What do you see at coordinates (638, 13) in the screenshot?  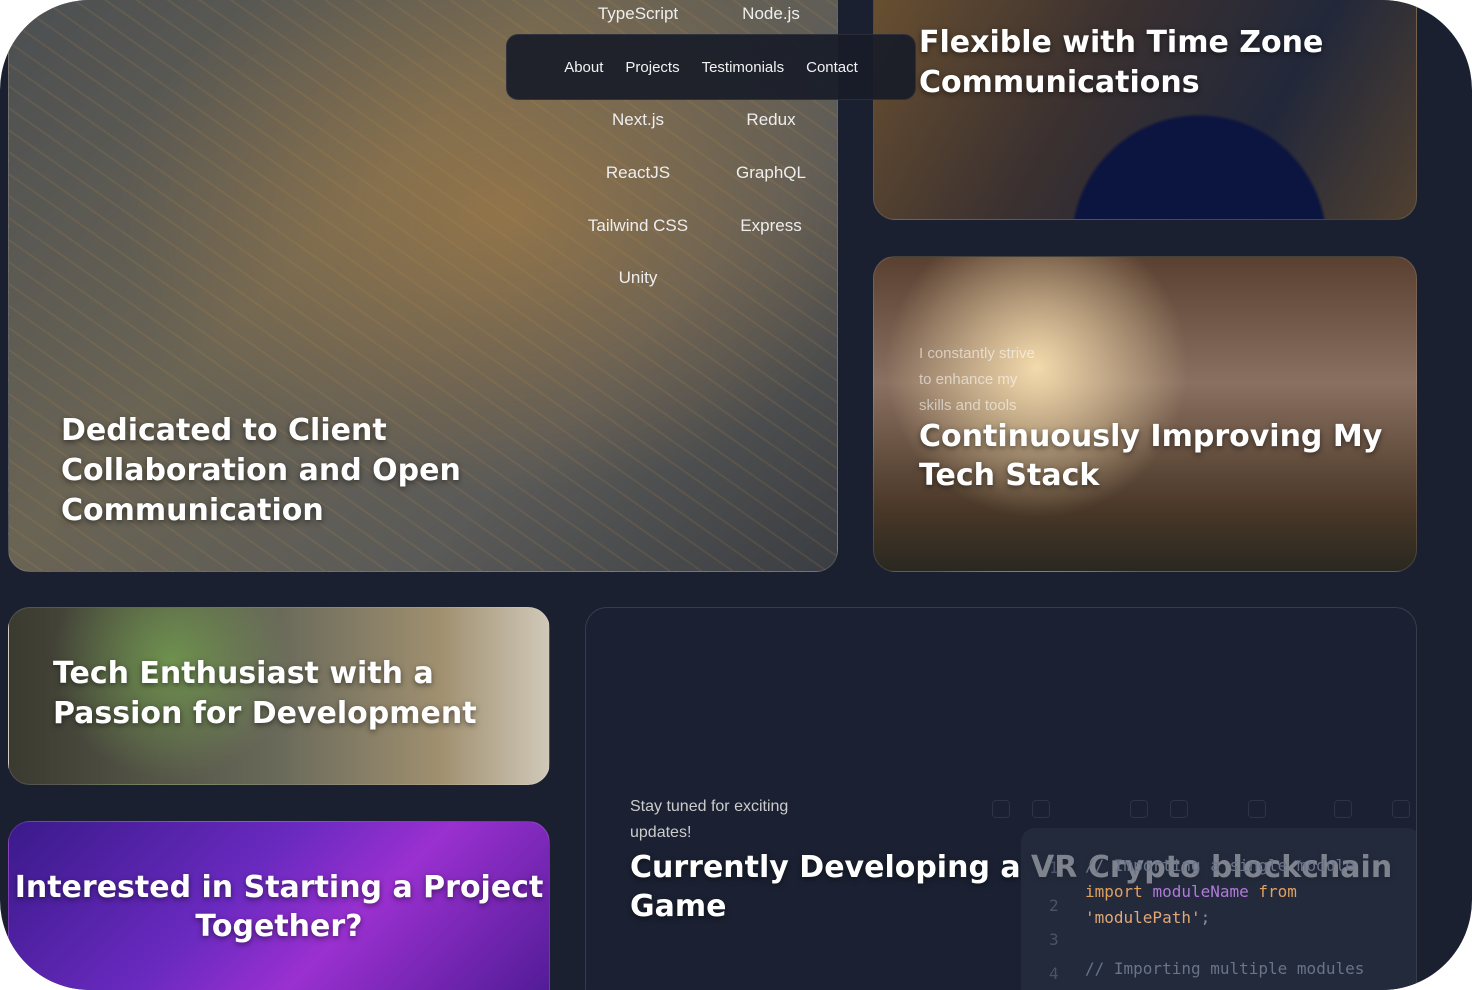 I see `skill-typescript: TypeScript` at bounding box center [638, 13].